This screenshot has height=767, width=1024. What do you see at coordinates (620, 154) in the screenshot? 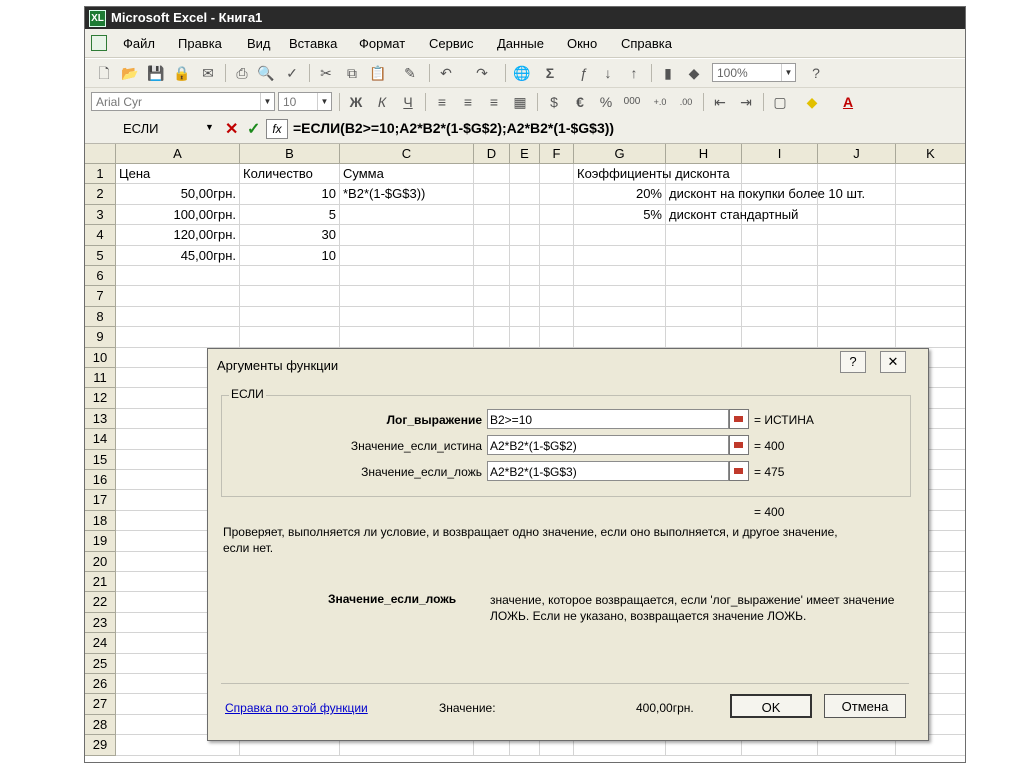
I see `column-header-g: G` at bounding box center [620, 154].